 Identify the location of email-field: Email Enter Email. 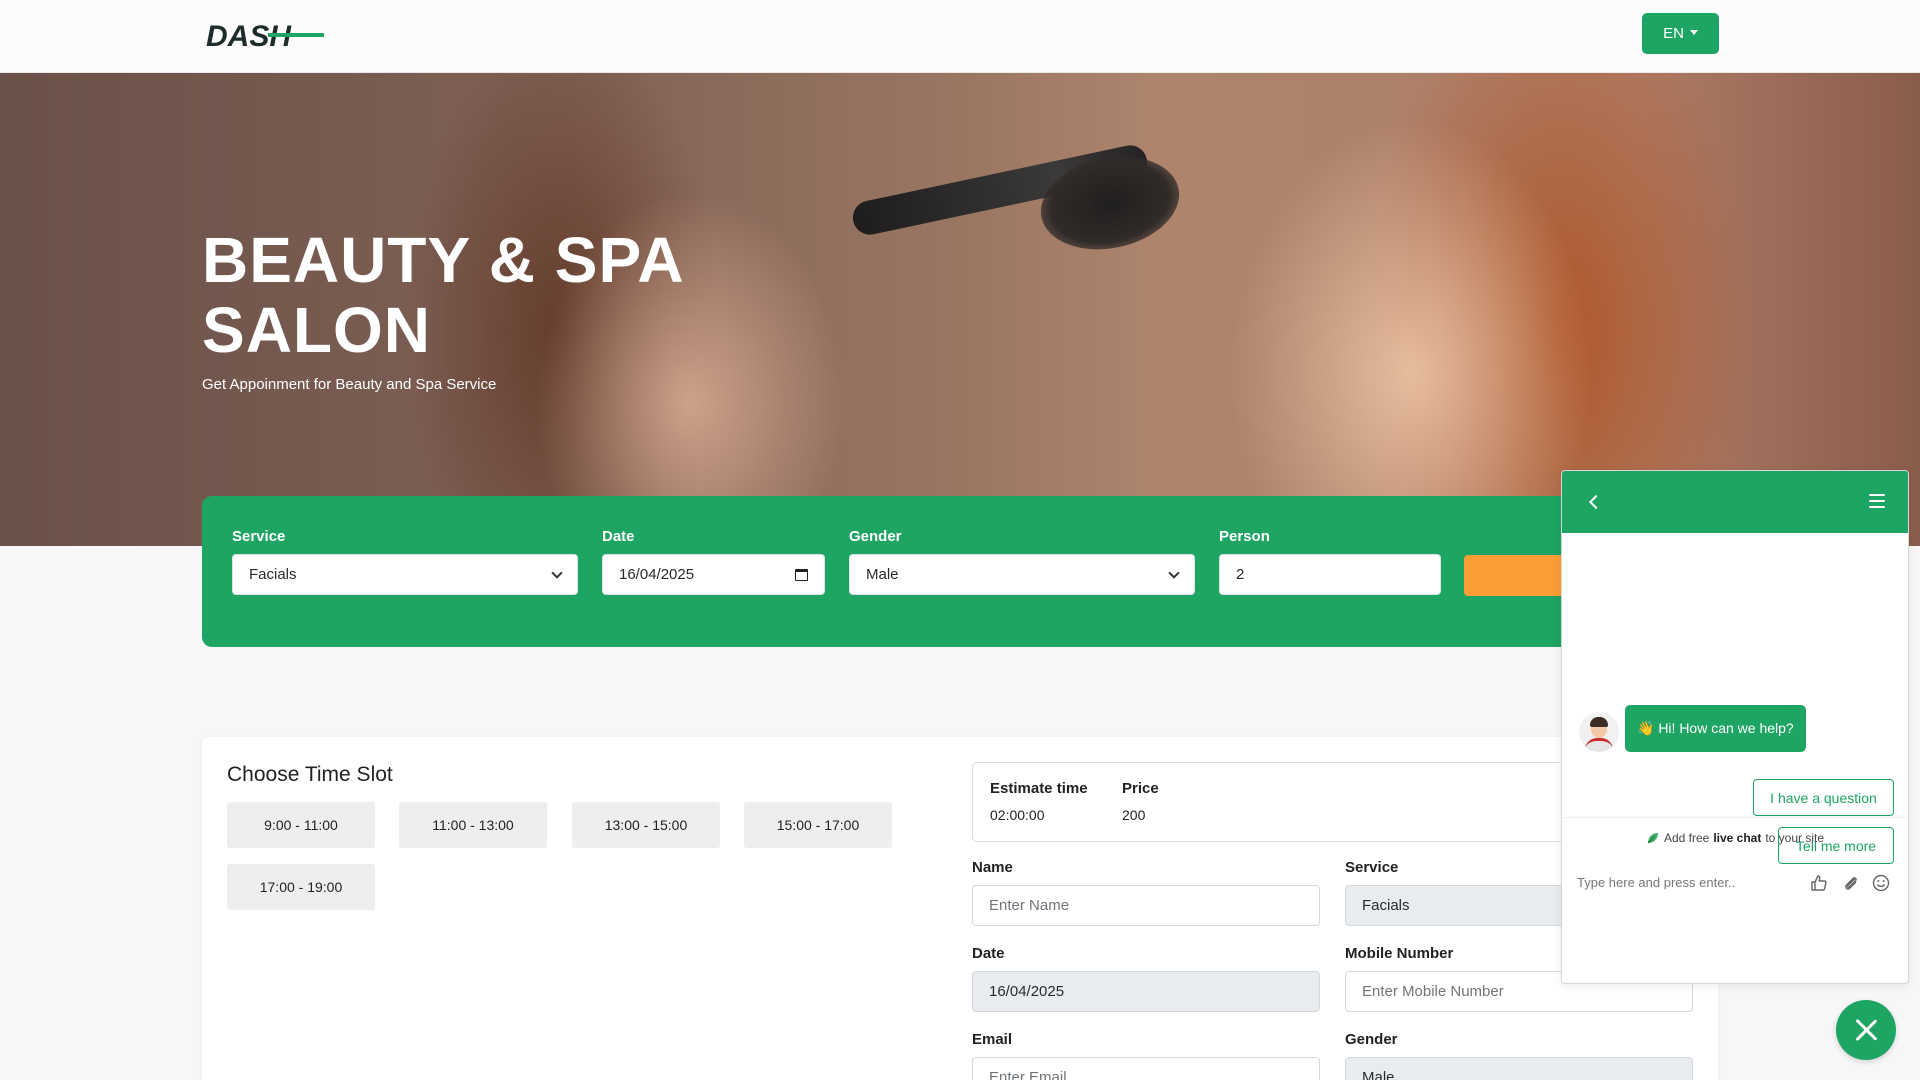
(1146, 1055).